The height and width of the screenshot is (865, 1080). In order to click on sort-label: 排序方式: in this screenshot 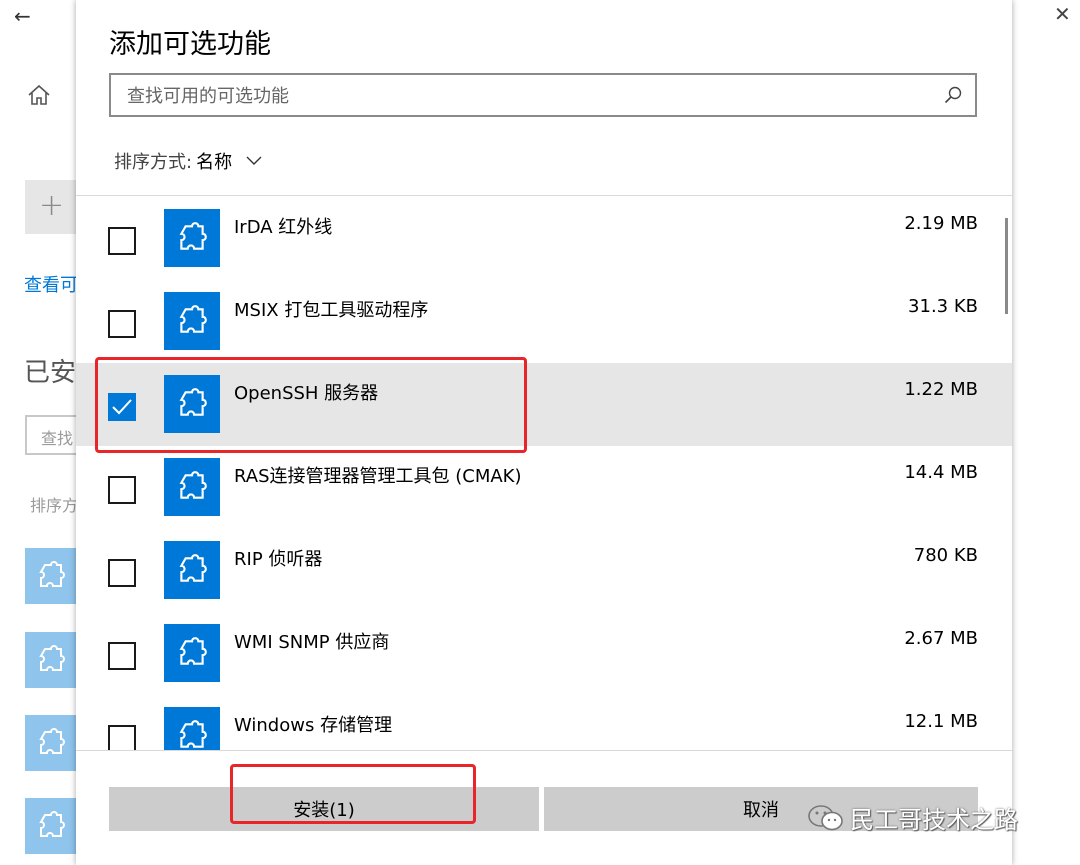, I will do `click(153, 162)`.